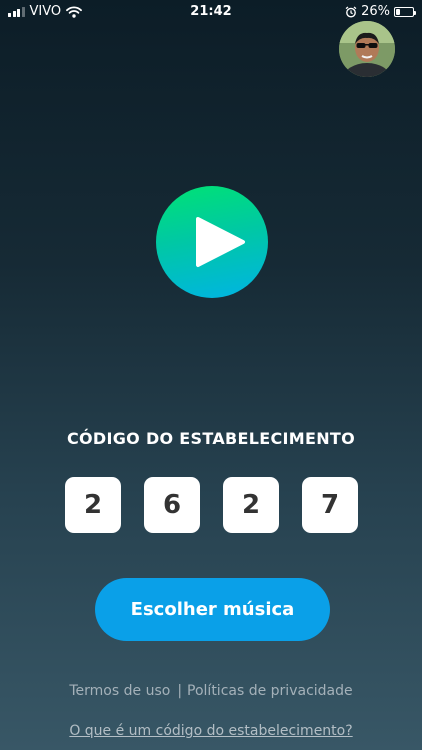  I want to click on legal-links: Termos de uso | Políticas de privacidade, so click(211, 691).